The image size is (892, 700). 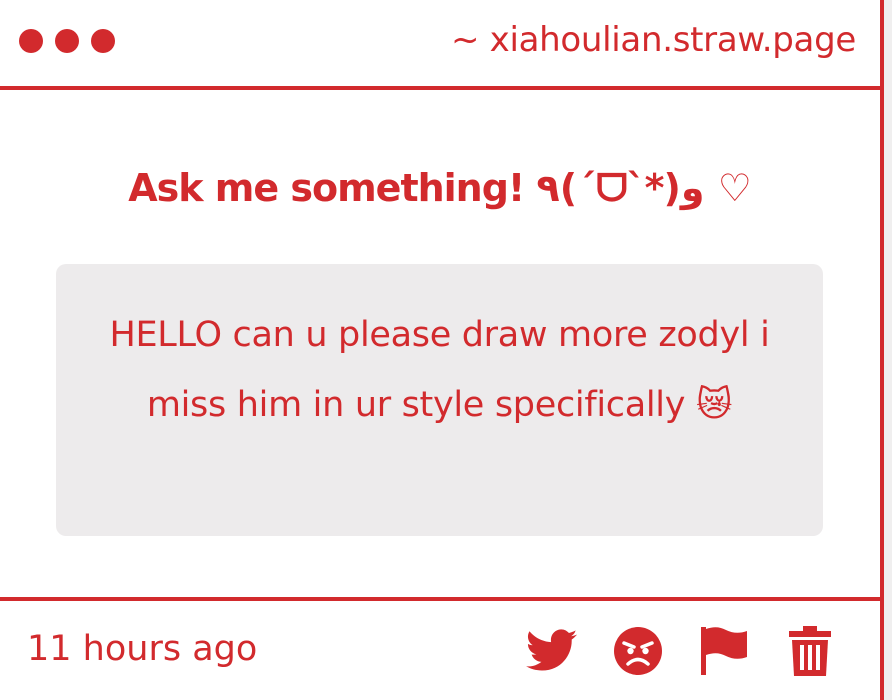 I want to click on window-edge, so click(x=886, y=350).